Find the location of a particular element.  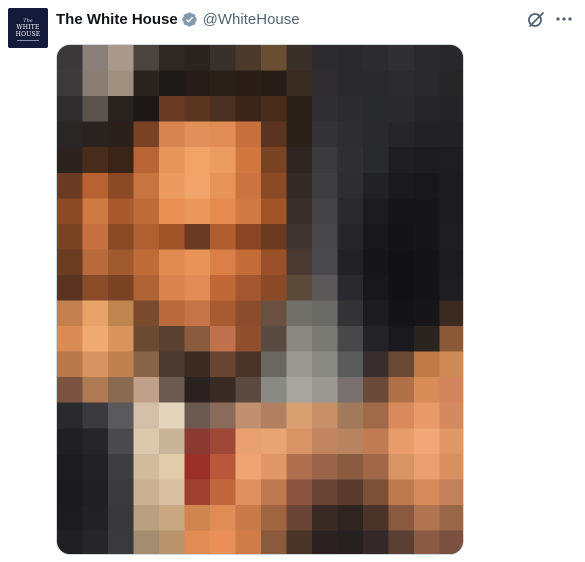

avatar-rule is located at coordinates (28, 40).